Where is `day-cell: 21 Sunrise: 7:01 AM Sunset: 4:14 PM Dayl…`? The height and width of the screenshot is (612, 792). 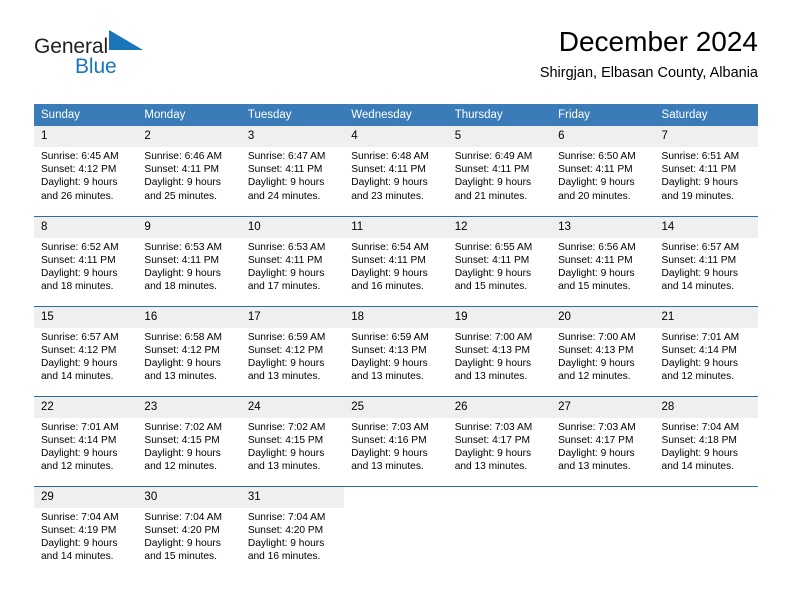 day-cell: 21 Sunrise: 7:01 AM Sunset: 4:14 PM Dayl… is located at coordinates (706, 350).